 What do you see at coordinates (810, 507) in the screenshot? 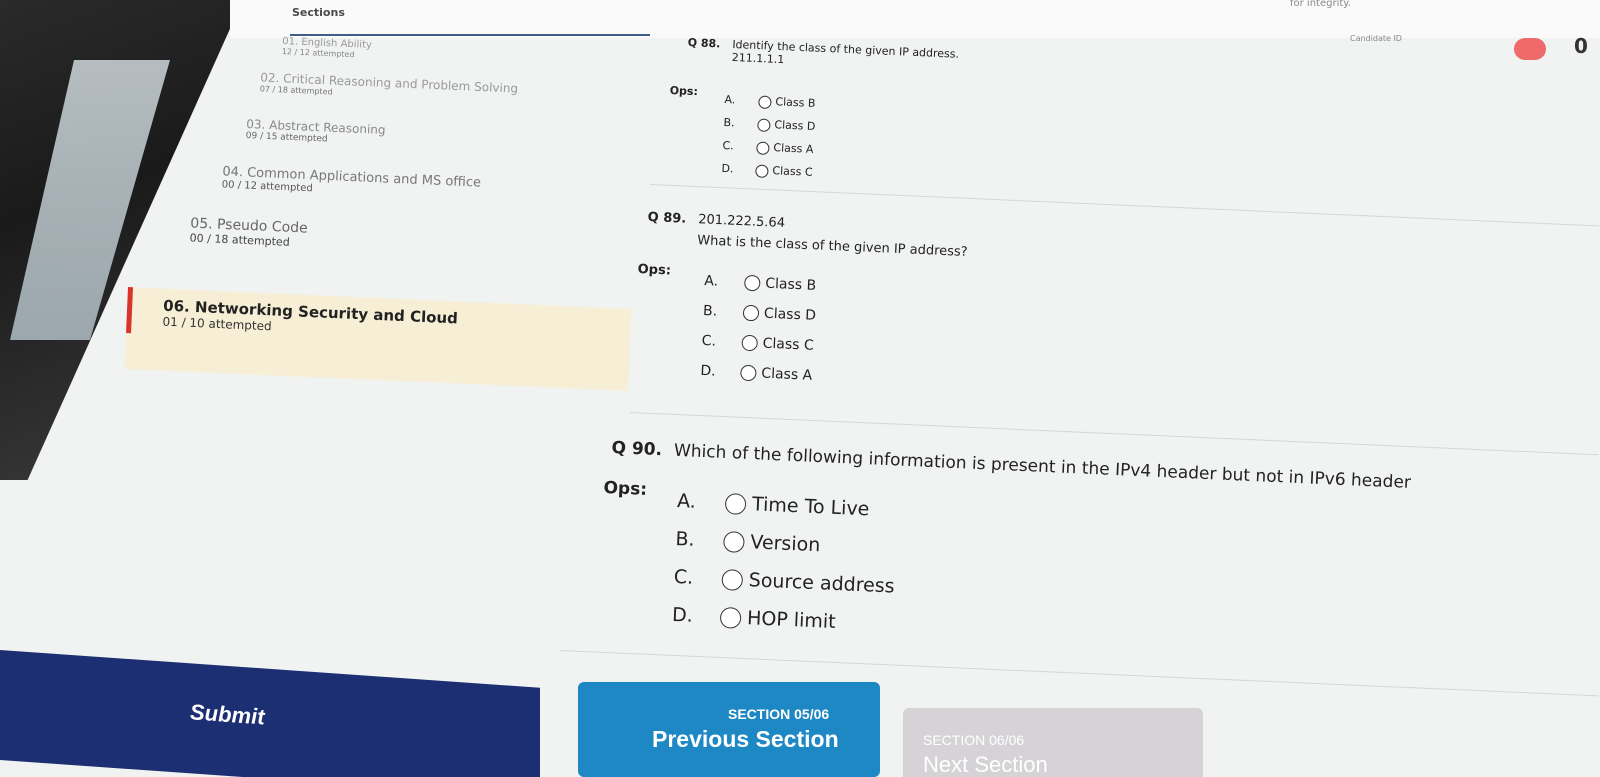
I see `option-text: Time To Live` at bounding box center [810, 507].